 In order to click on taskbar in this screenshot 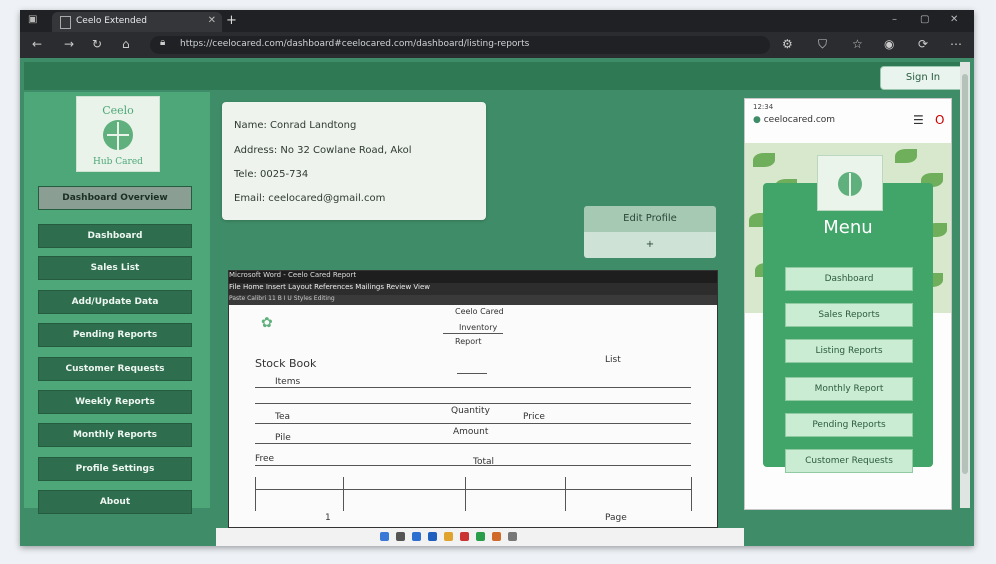, I will do `click(480, 537)`.